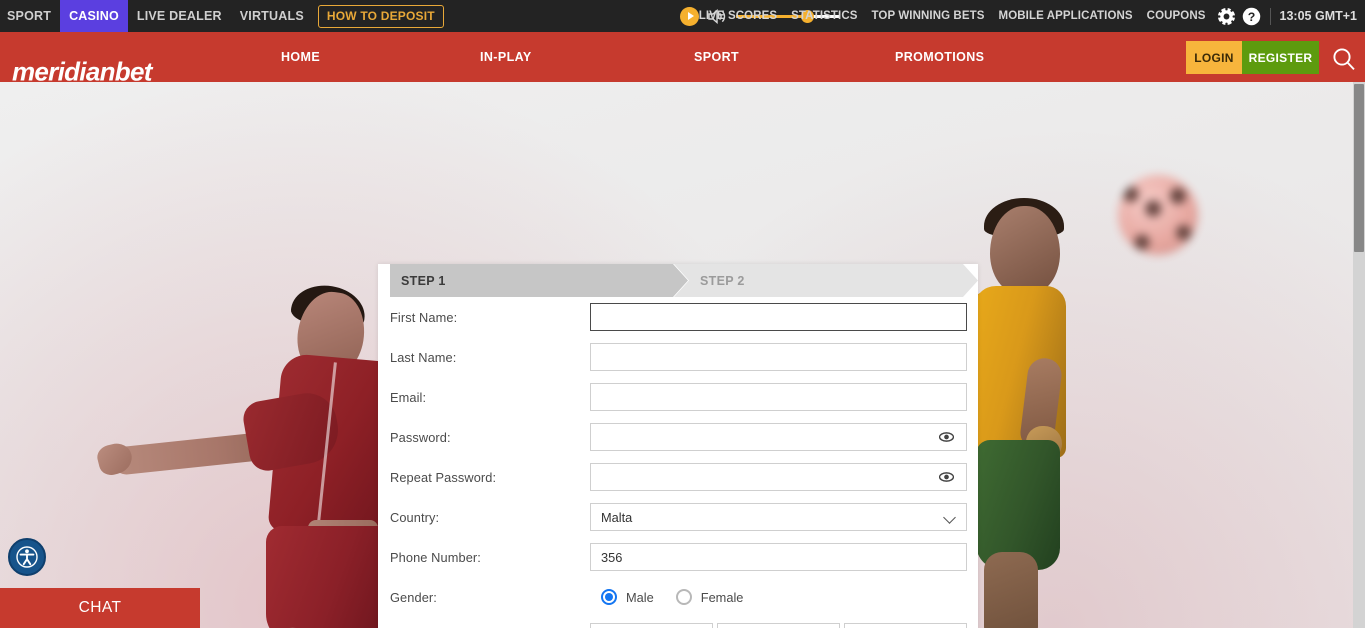 Image resolution: width=1365 pixels, height=628 pixels. I want to click on country-label: Country:, so click(415, 517).